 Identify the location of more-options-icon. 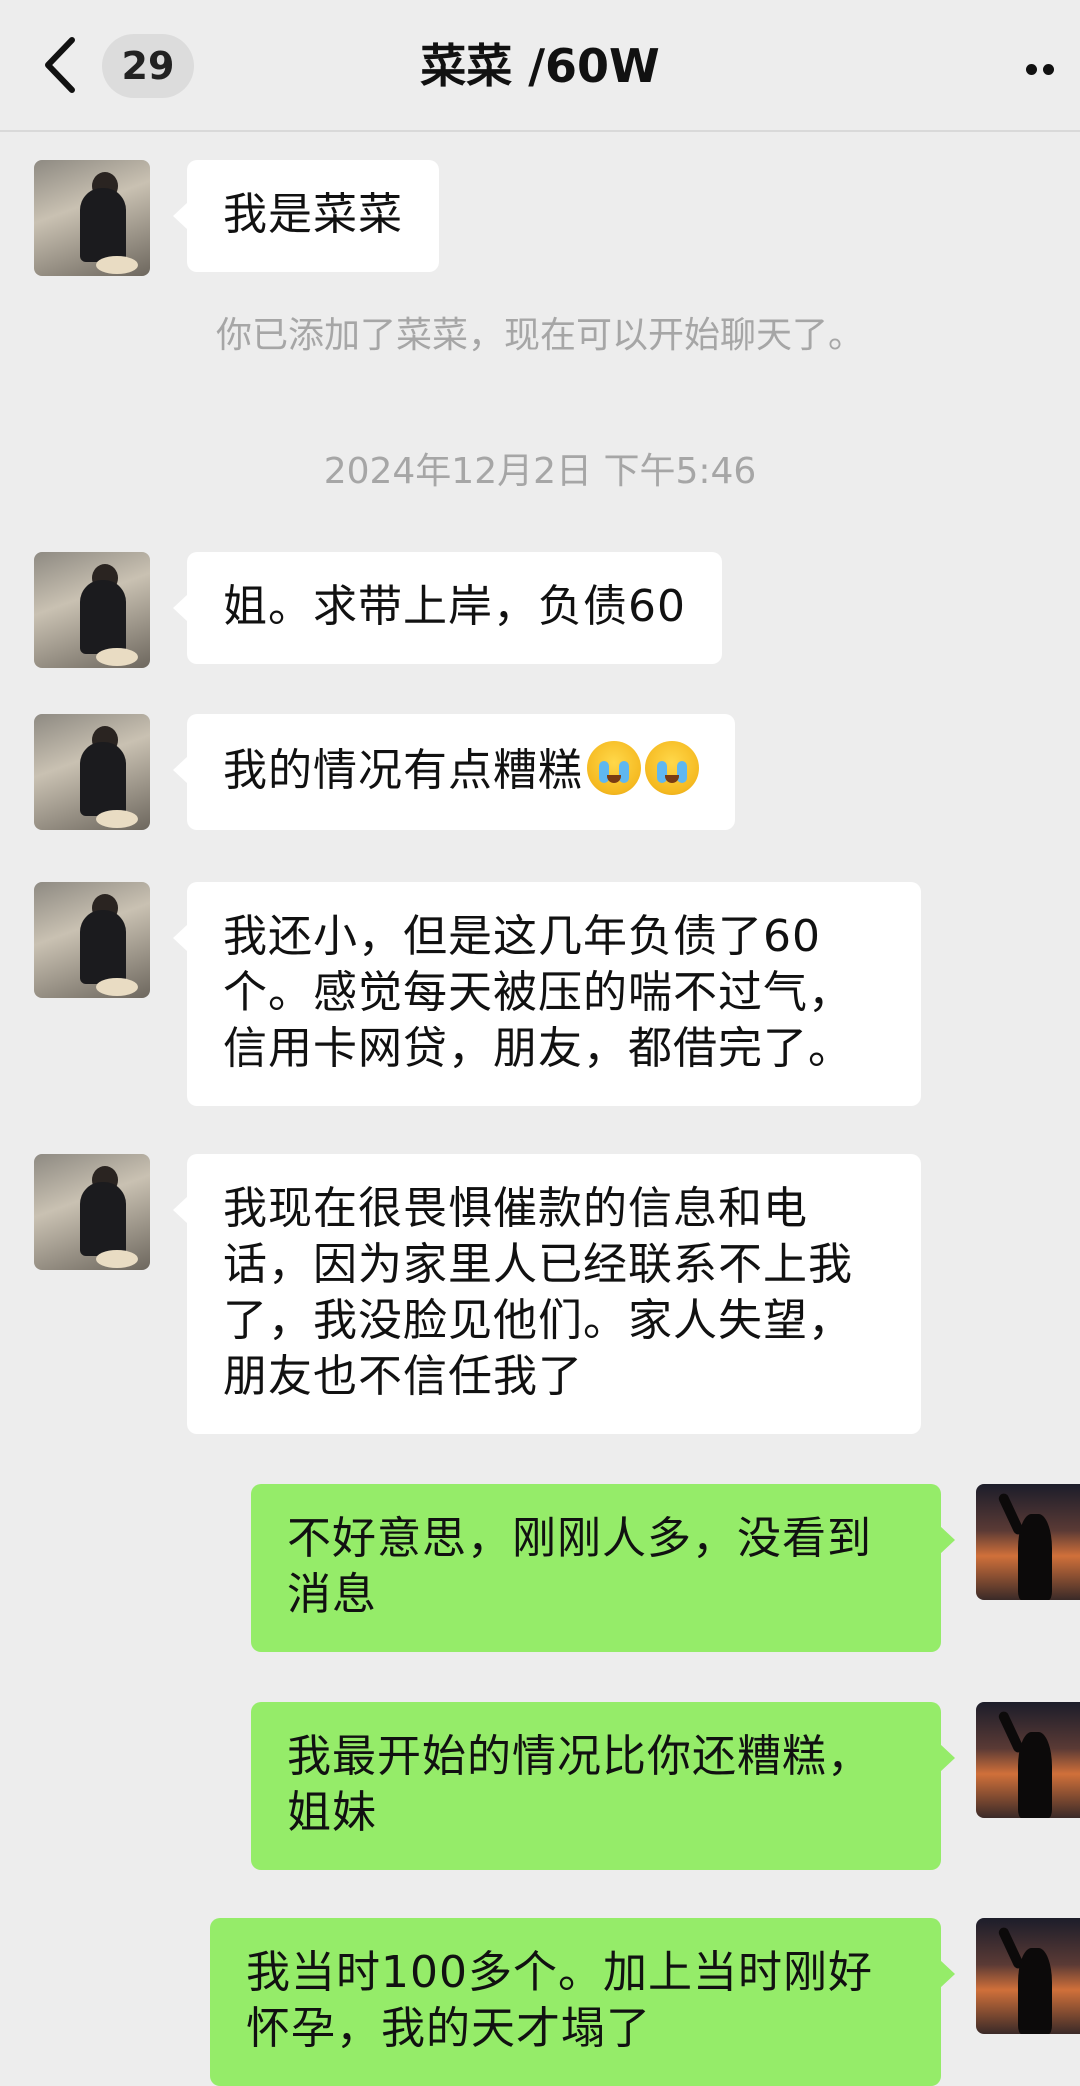
(1046, 67).